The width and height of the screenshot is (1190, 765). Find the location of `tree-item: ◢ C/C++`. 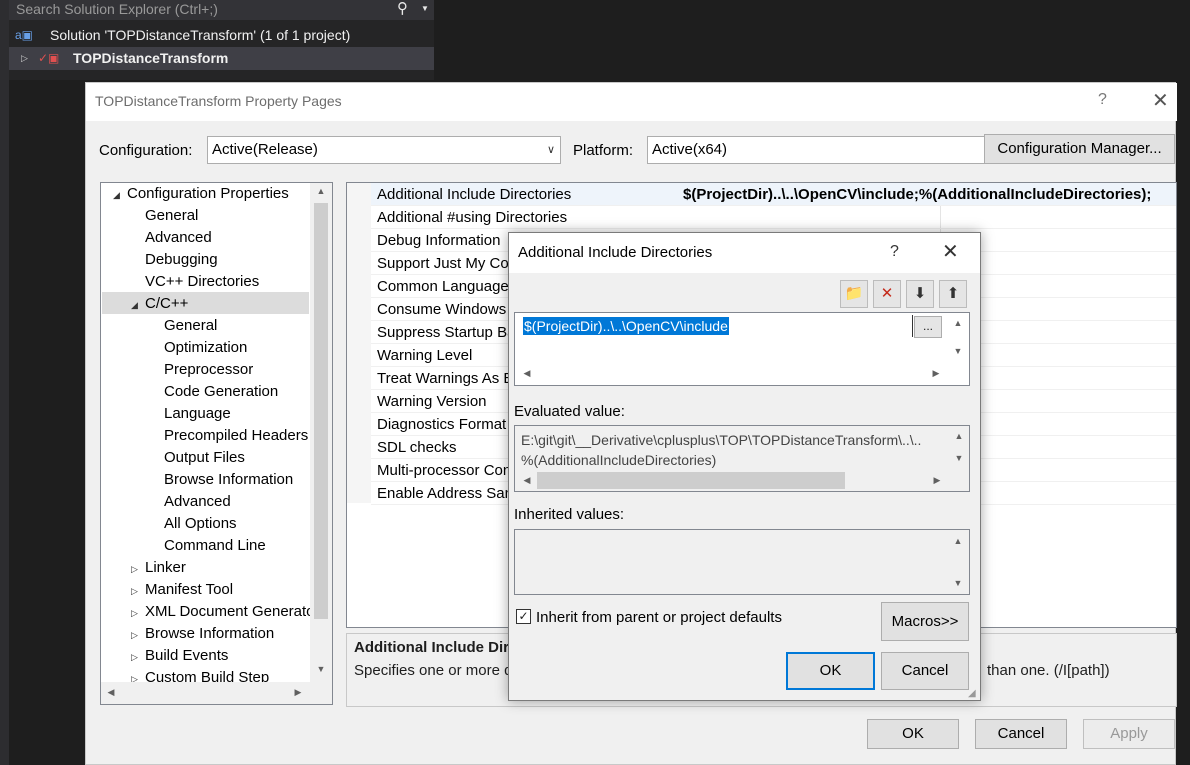

tree-item: ◢ C/C++ is located at coordinates (159, 304).